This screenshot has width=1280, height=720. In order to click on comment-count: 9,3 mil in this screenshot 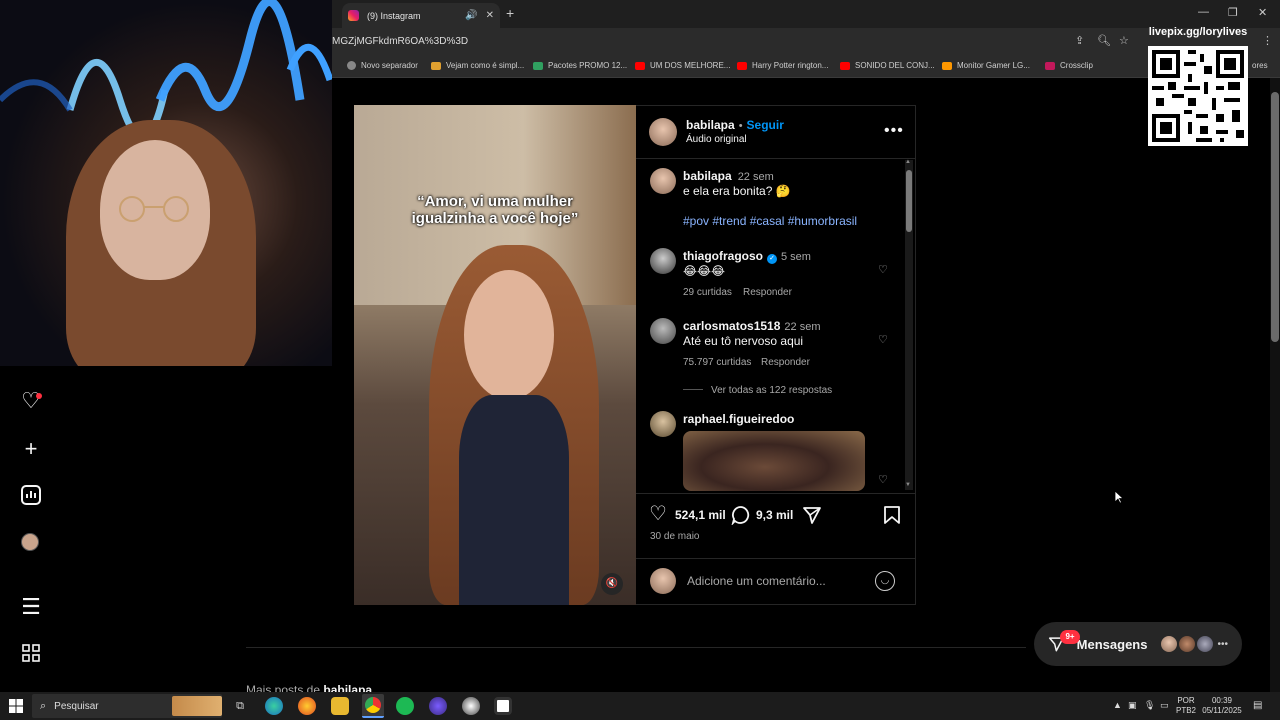, I will do `click(774, 515)`.